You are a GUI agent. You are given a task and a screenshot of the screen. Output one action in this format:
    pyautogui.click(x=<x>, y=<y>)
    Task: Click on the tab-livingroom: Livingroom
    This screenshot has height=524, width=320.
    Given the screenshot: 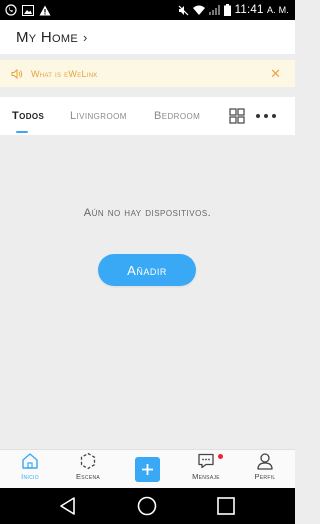 What is the action you would take?
    pyautogui.click(x=98, y=116)
    